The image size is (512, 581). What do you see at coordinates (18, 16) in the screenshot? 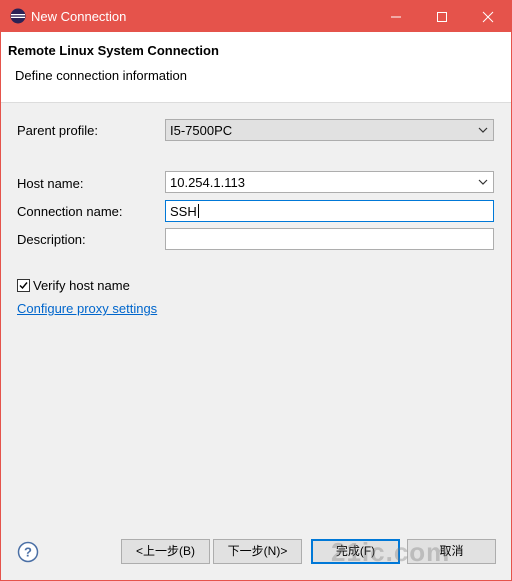
I see `eclipse-icon` at bounding box center [18, 16].